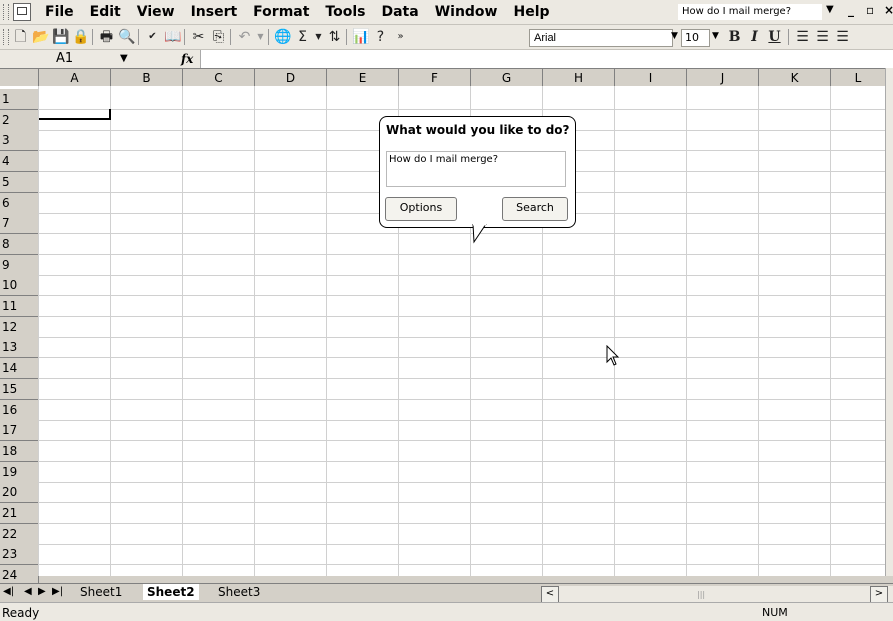 The width and height of the screenshot is (893, 621). What do you see at coordinates (19, 410) in the screenshot?
I see `row-header-16: 16` at bounding box center [19, 410].